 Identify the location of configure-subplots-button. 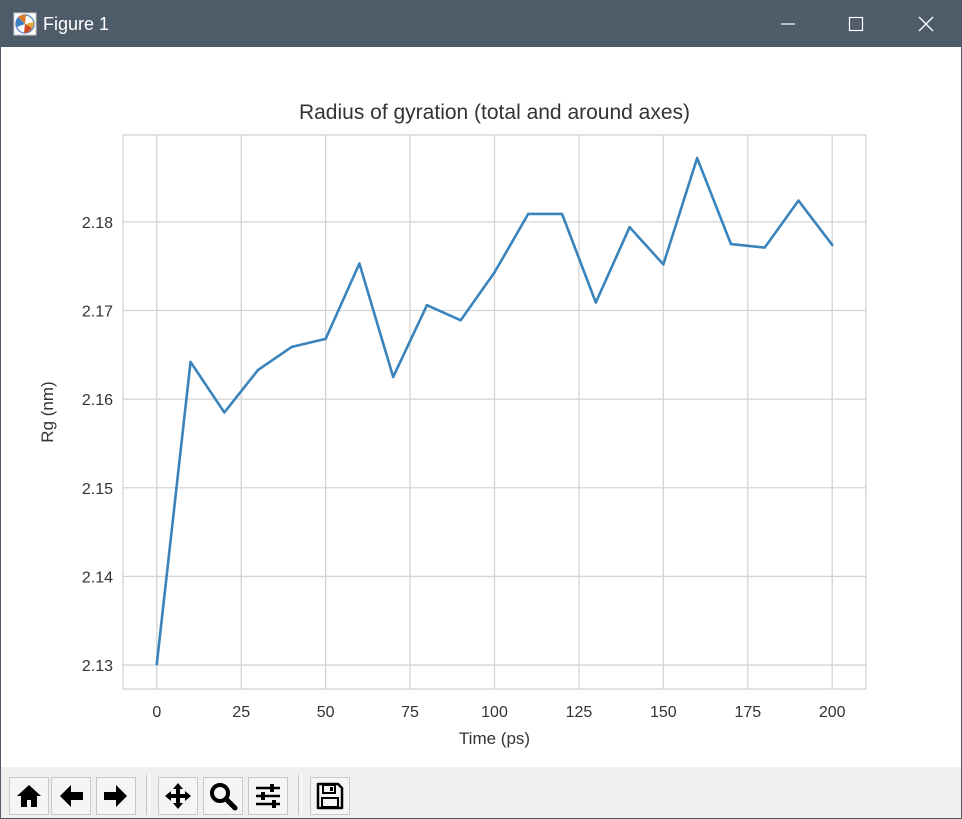
(268, 796).